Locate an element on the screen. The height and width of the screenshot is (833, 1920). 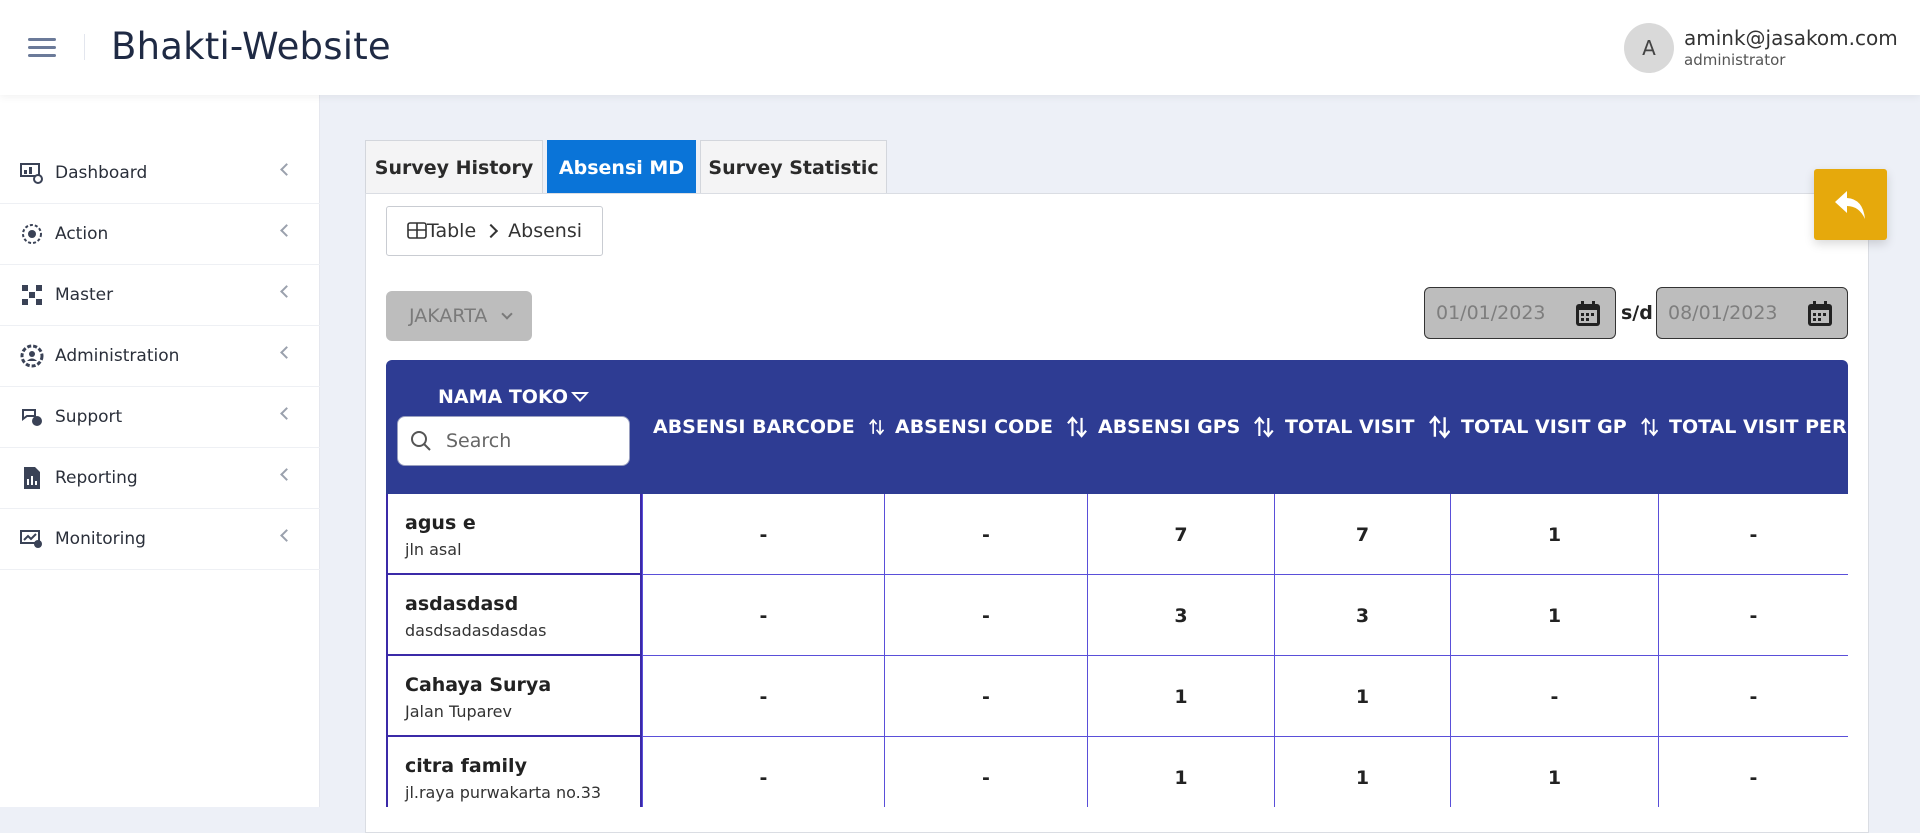
sidebar-item-label: Administration is located at coordinates (117, 356).